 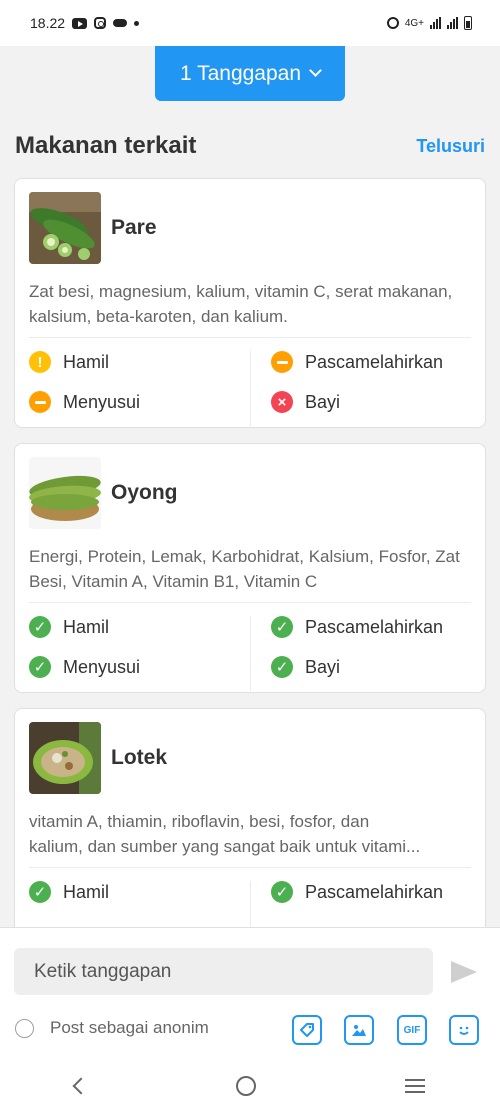 I want to click on clock: 18.22, so click(x=48, y=23).